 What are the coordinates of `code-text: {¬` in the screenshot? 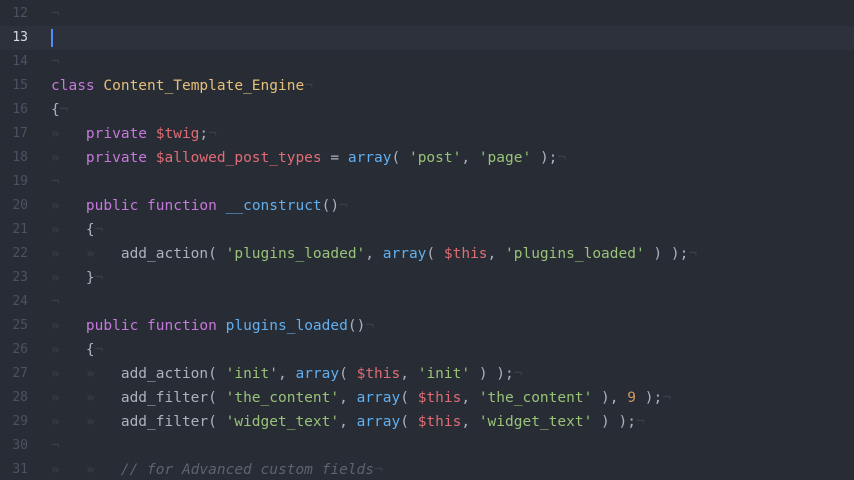 It's located at (59, 110).